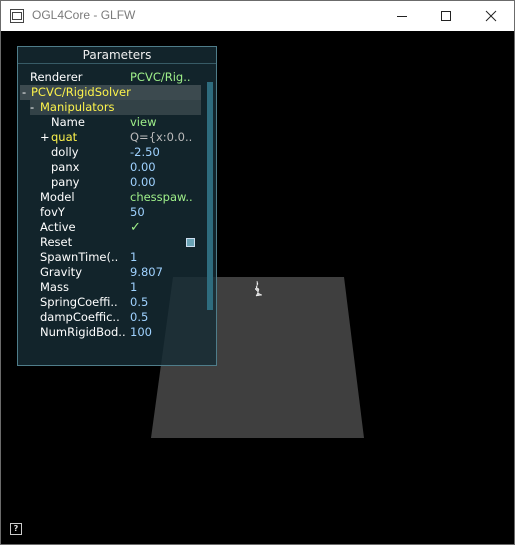  Describe the element at coordinates (52, 212) in the screenshot. I see `param-label: fovY` at that location.